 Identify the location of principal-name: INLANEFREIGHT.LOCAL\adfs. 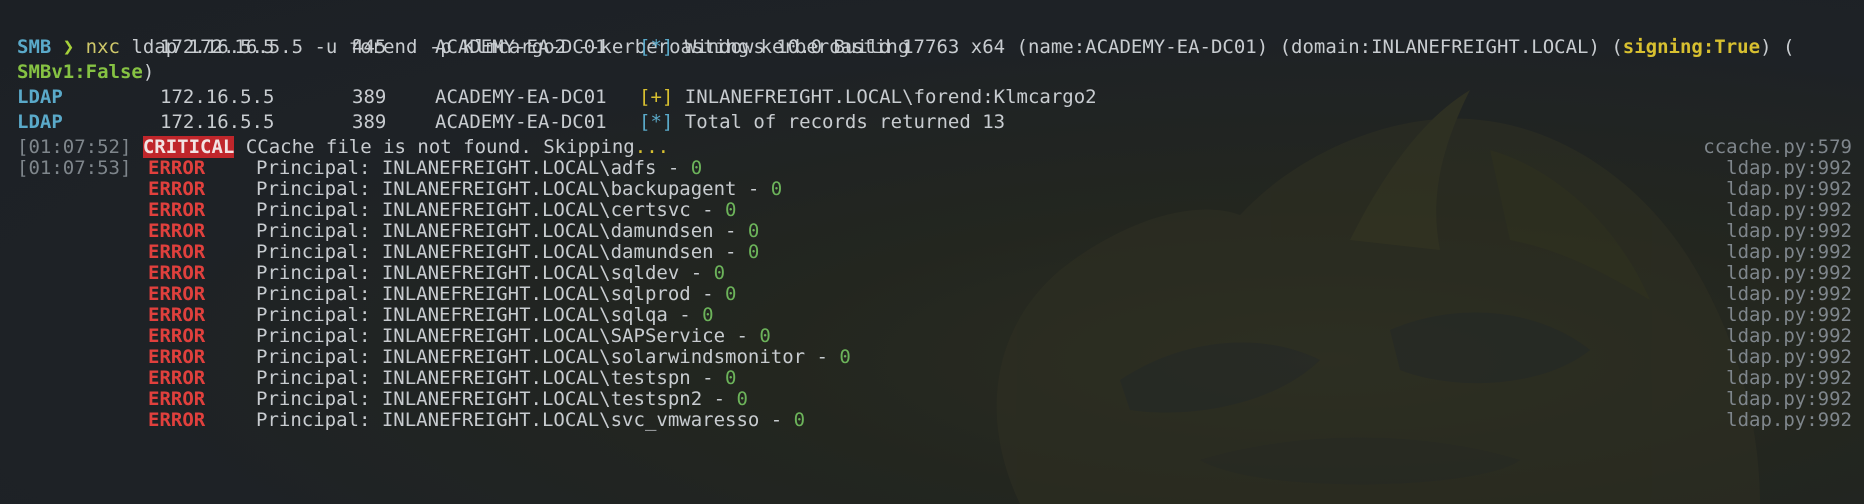
(519, 168).